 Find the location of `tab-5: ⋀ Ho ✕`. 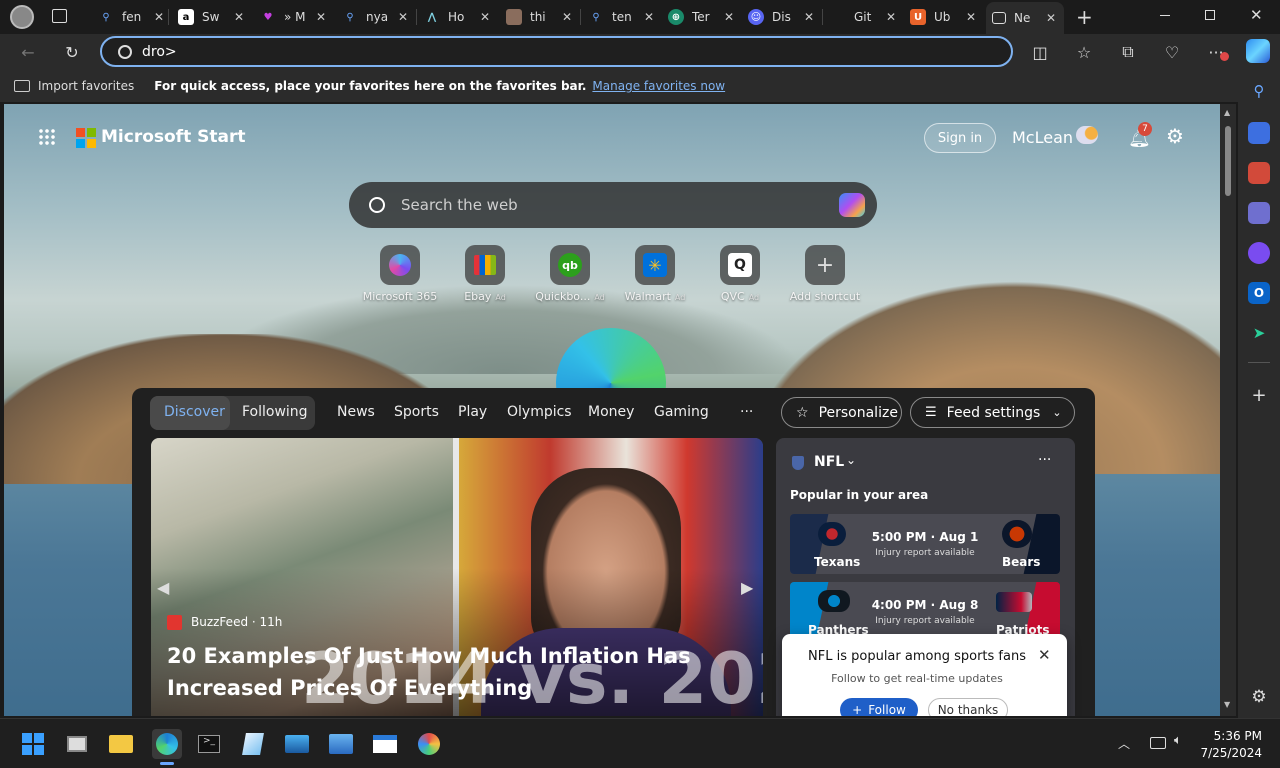

tab-5: ⋀ Ho ✕ is located at coordinates (458, 17).